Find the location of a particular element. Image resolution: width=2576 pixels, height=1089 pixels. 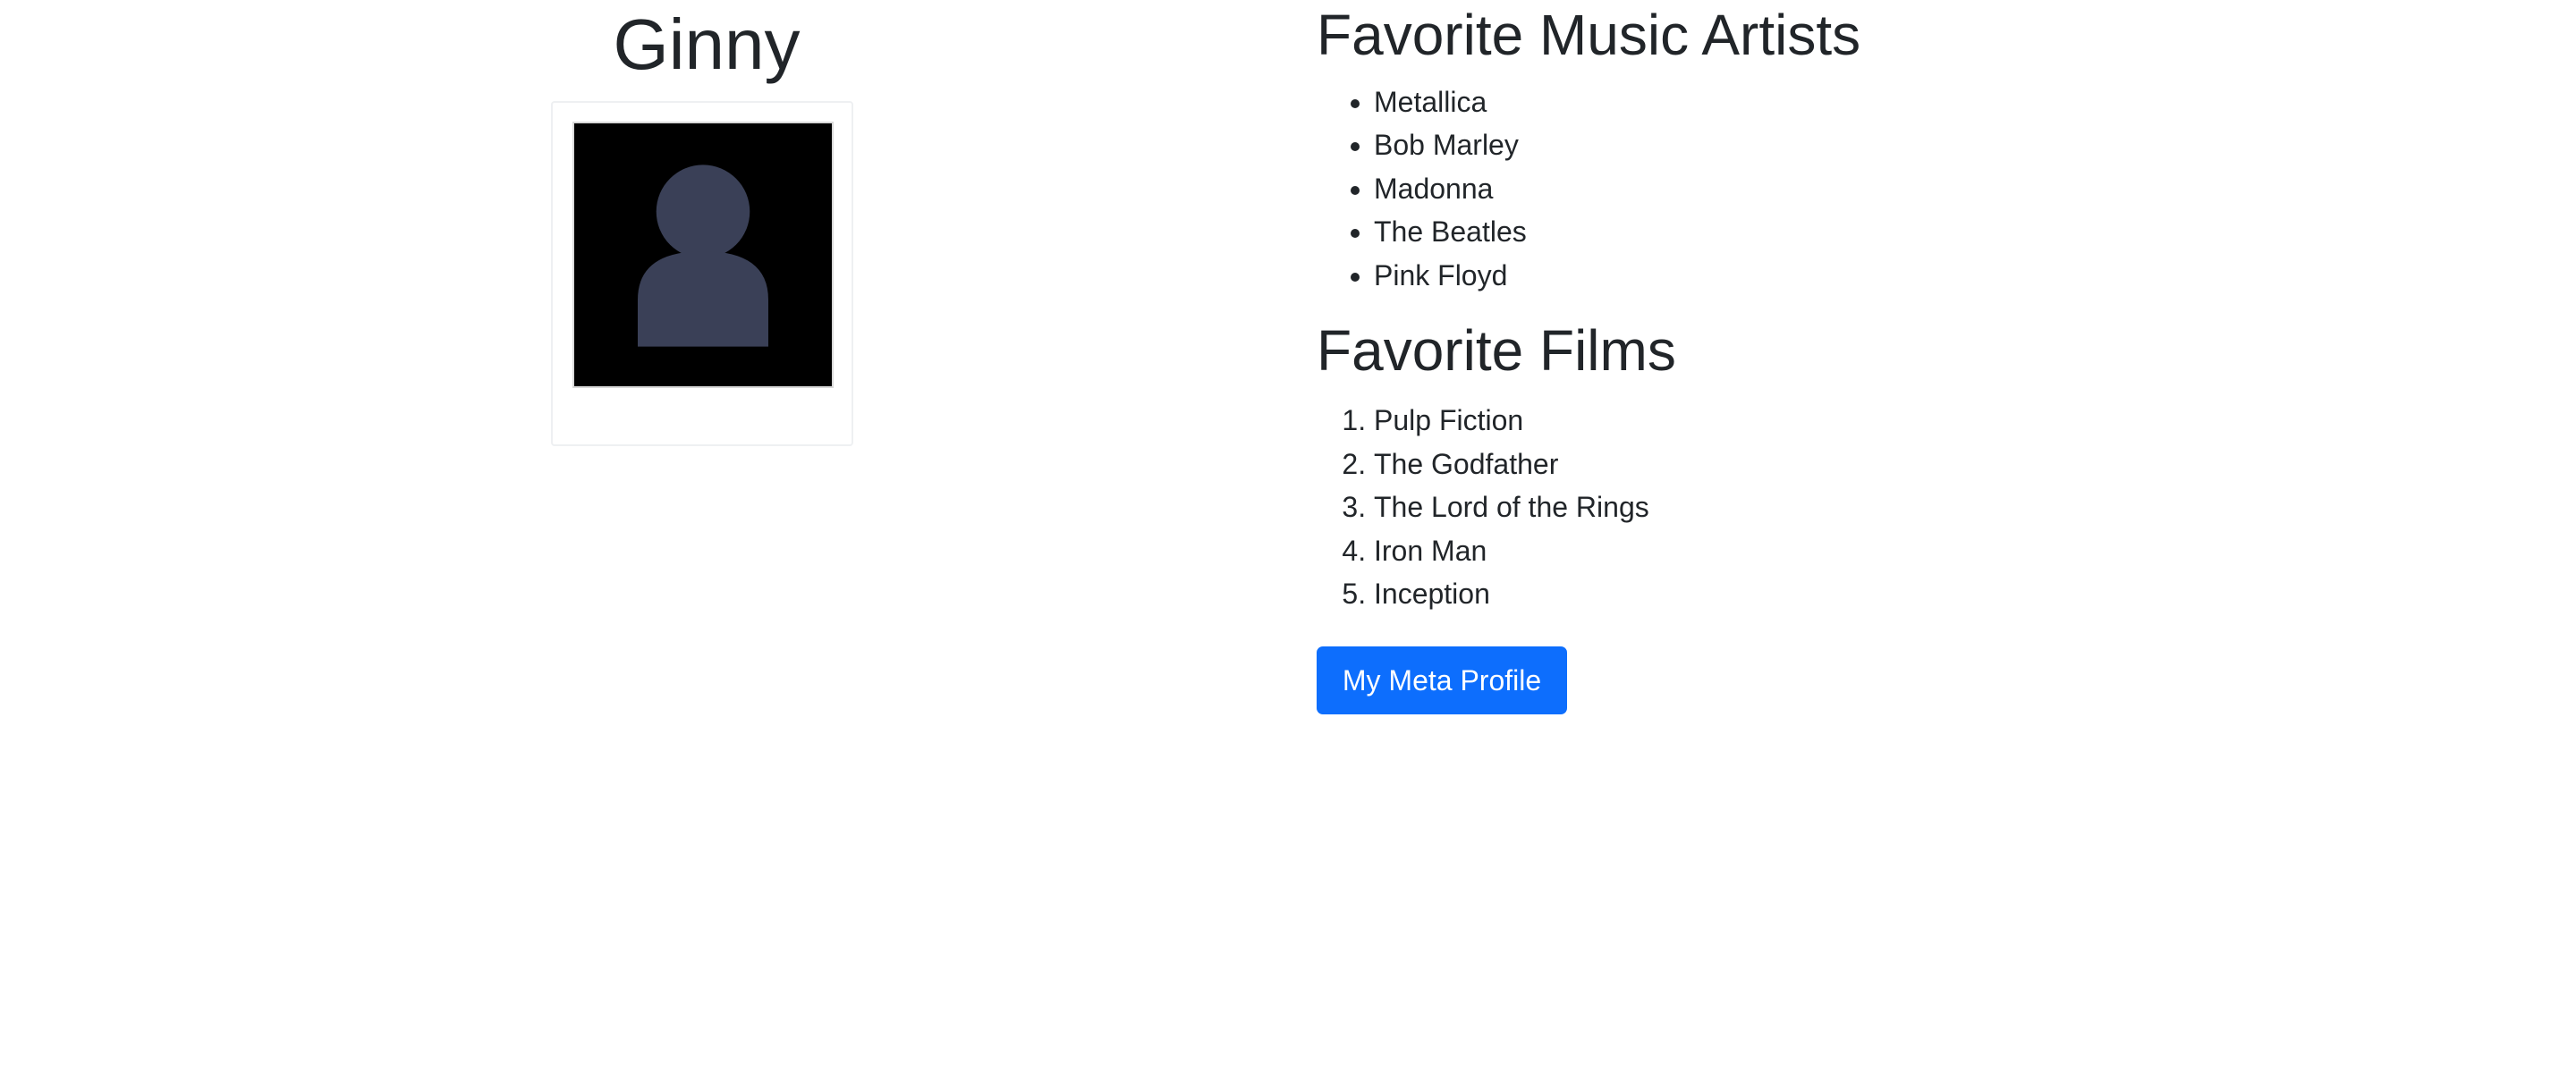

person-silhouette-icon is located at coordinates (703, 254).